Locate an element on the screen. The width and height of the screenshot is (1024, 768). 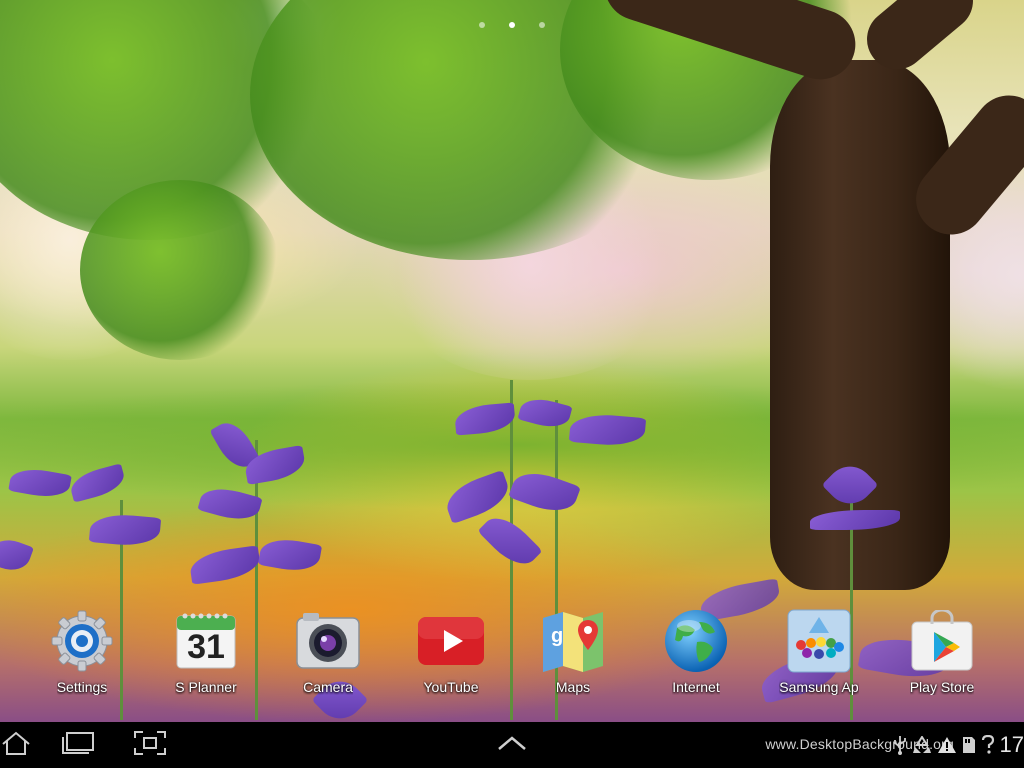
home-button is located at coordinates (18, 745).